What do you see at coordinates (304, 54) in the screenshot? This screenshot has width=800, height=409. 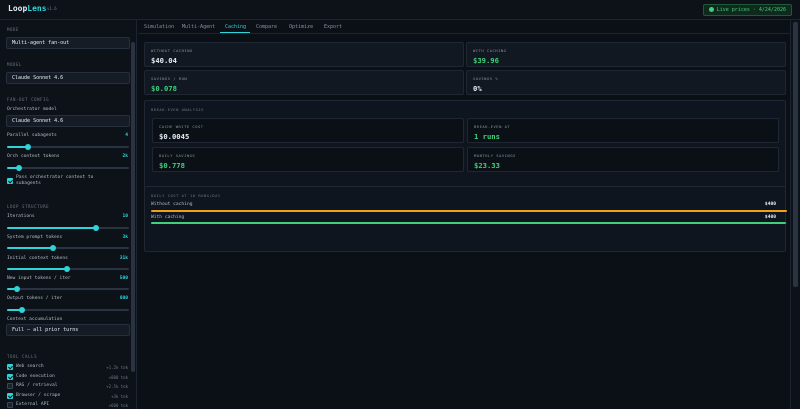 I see `without-caching-card: WITHOUT CACHING $40.04` at bounding box center [304, 54].